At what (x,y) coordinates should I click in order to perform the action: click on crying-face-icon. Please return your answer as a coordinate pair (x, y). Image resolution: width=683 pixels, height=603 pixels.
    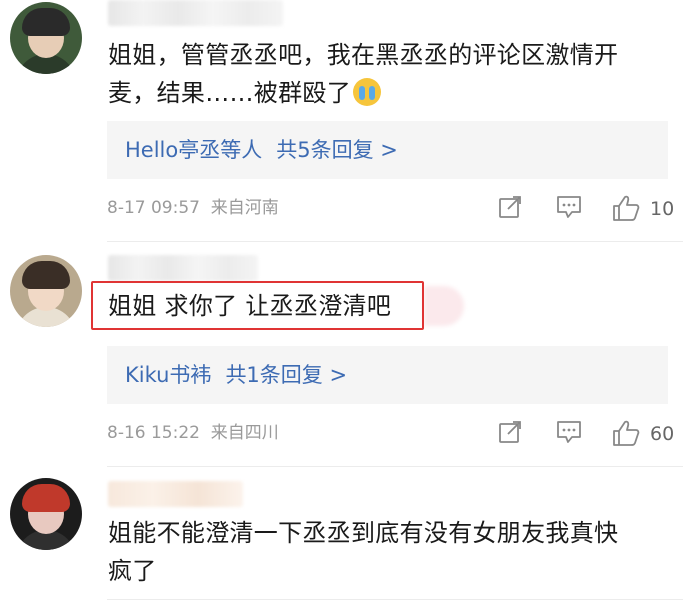
    Looking at the image, I should click on (367, 92).